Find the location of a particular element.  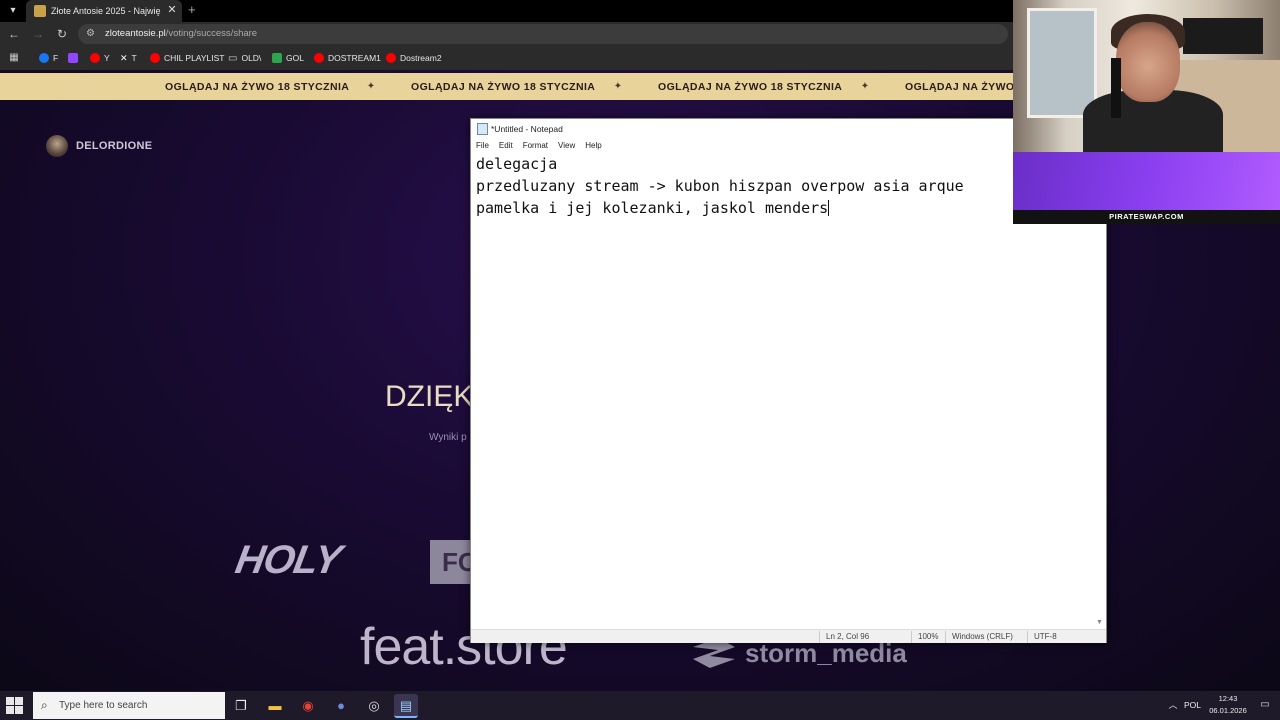

bookmark-dostream1: DOSTREAM1 is located at coordinates (347, 58).